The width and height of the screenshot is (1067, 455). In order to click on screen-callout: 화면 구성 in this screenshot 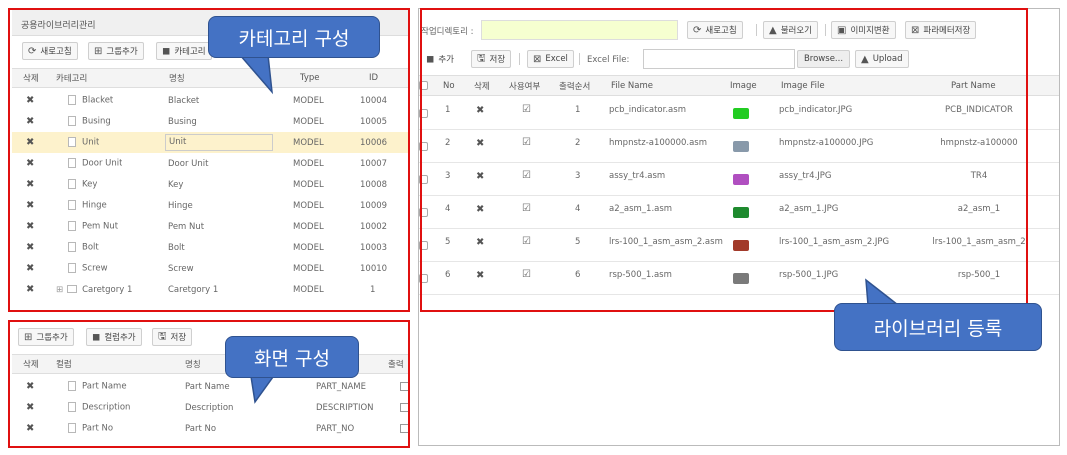, I will do `click(292, 357)`.